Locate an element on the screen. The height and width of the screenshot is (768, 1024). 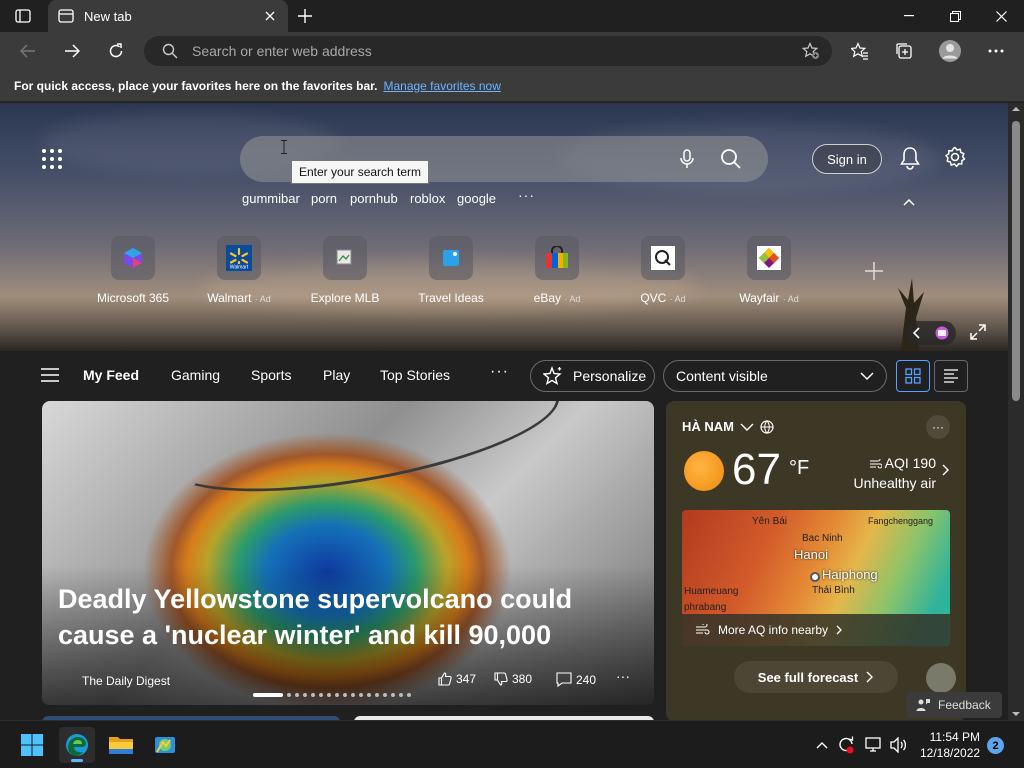
background-info-icon is located at coordinates (942, 333).